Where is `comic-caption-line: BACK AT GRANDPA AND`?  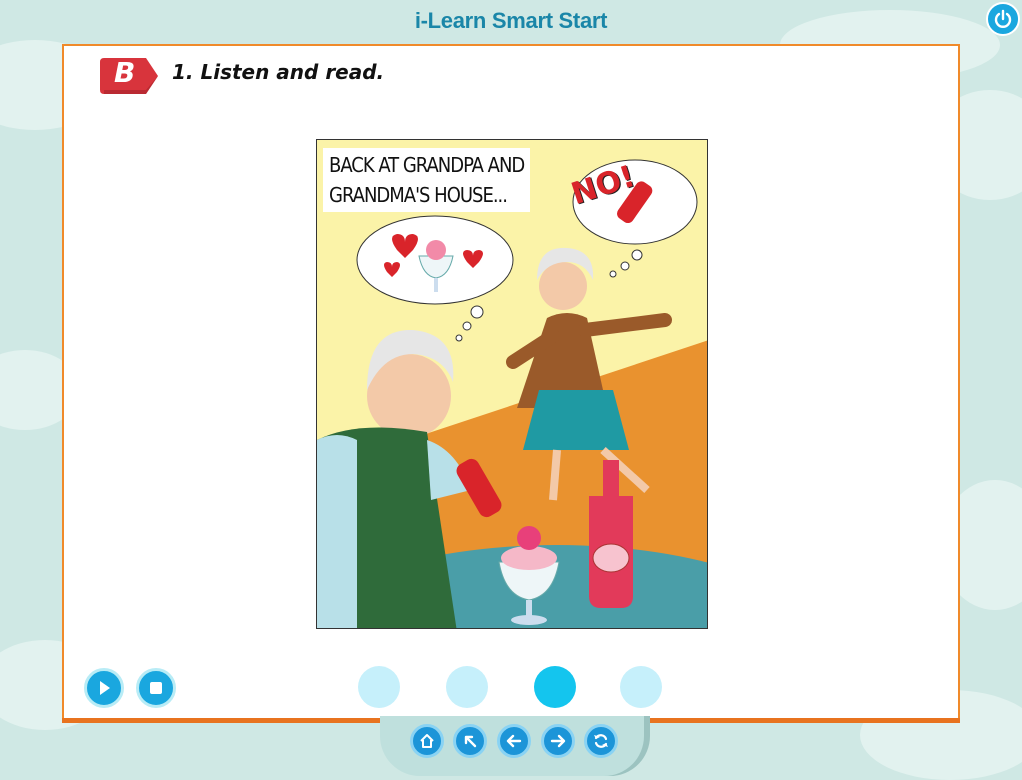 comic-caption-line: BACK AT GRANDPA AND is located at coordinates (427, 165).